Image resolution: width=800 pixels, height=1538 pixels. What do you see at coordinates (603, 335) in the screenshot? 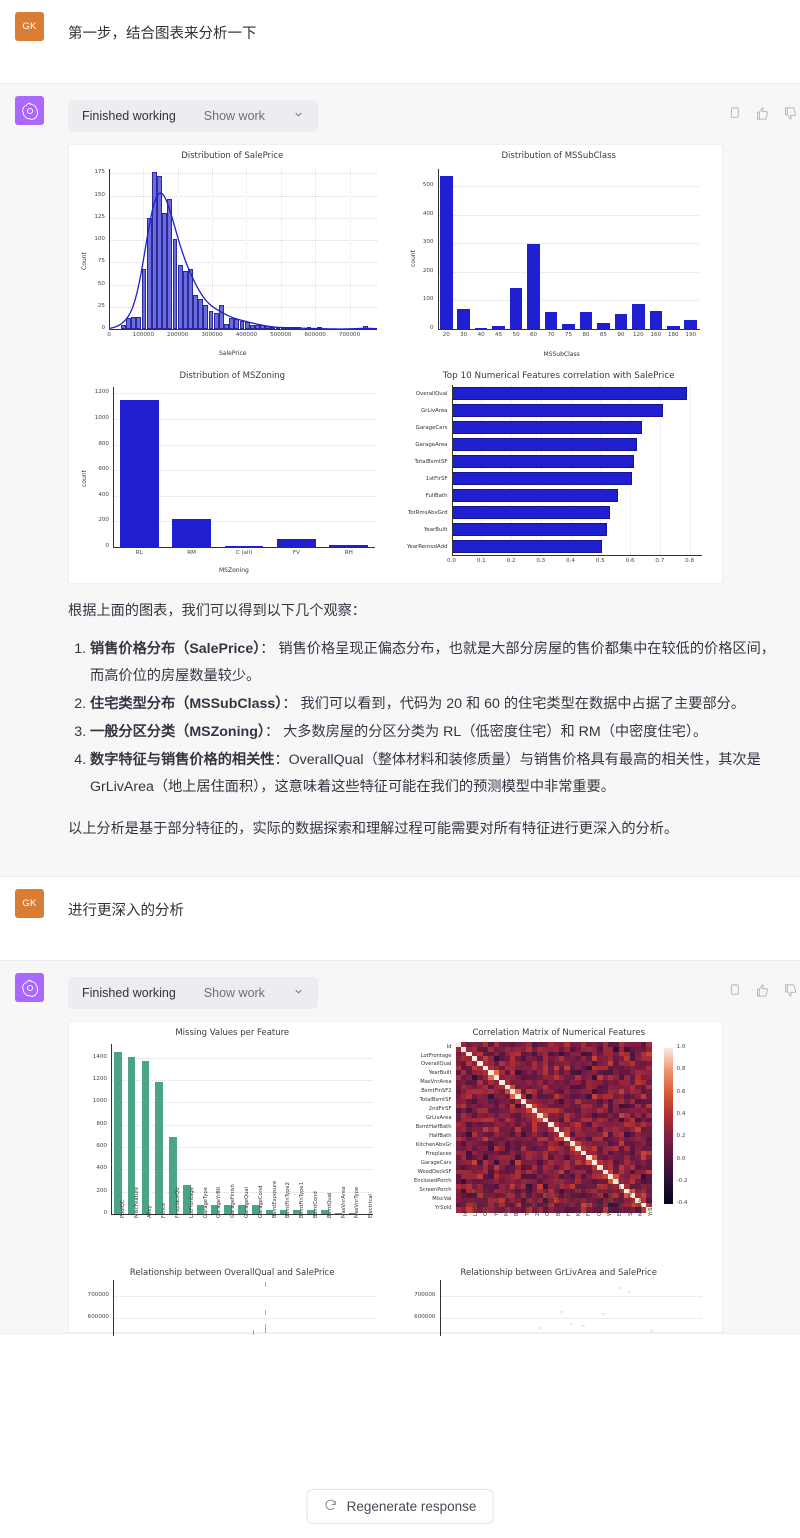
I see `x-tick: 85` at bounding box center [603, 335].